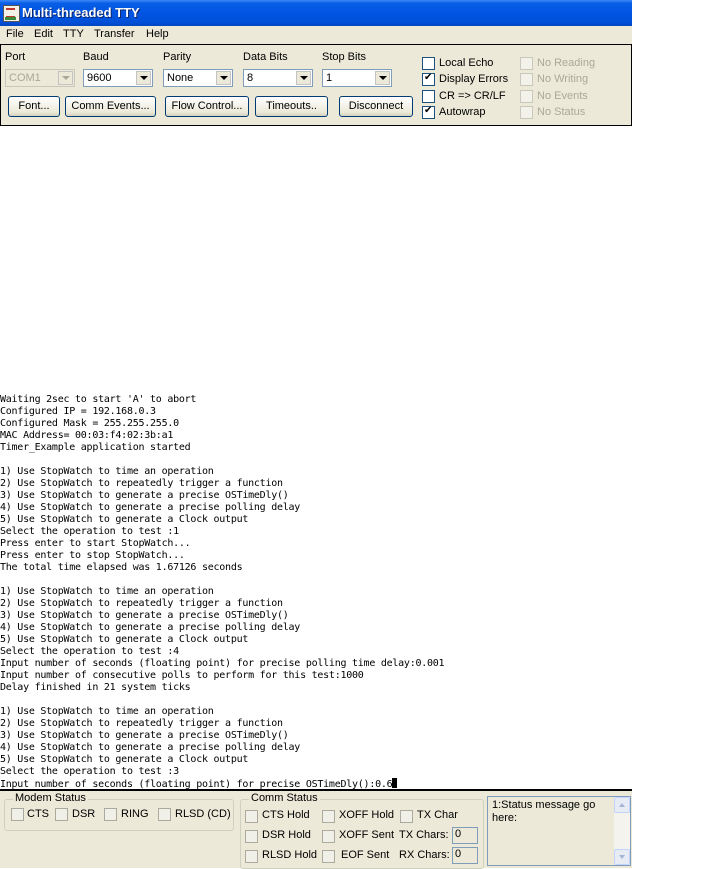  I want to click on comm-status-title: Comm Status, so click(284, 798).